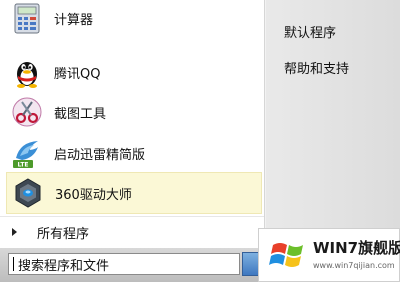 The image size is (400, 282). What do you see at coordinates (310, 31) in the screenshot?
I see `default-programs-link: 默认程序` at bounding box center [310, 31].